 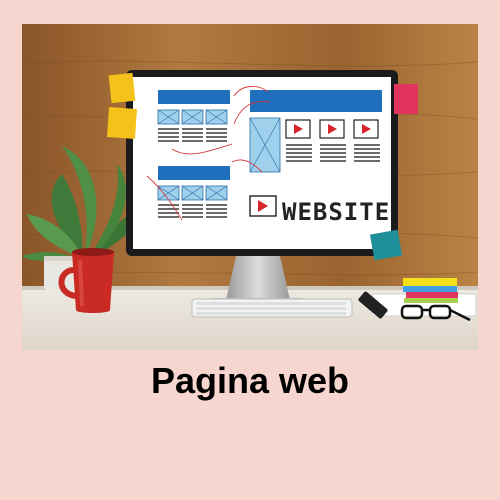 What do you see at coordinates (332, 129) in the screenshot?
I see `video-play-icons` at bounding box center [332, 129].